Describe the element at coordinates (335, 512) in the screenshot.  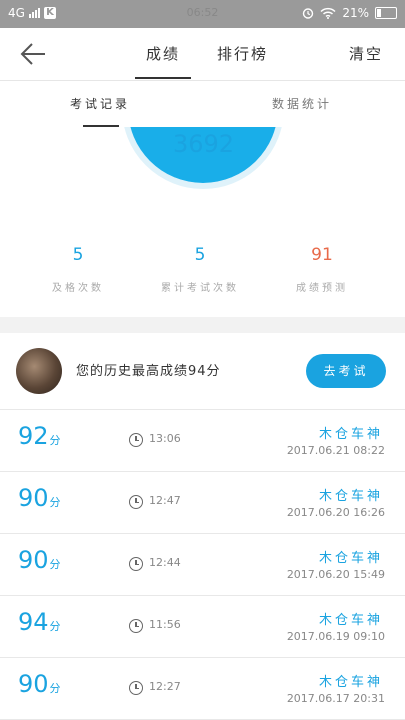
I see `record-date: 2017.06.20 16:26` at that location.